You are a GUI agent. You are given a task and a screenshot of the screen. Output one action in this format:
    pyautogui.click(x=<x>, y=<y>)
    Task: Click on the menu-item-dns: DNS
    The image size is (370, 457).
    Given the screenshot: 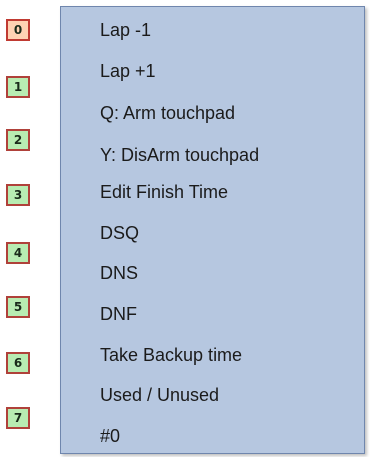 What is the action you would take?
    pyautogui.click(x=119, y=273)
    